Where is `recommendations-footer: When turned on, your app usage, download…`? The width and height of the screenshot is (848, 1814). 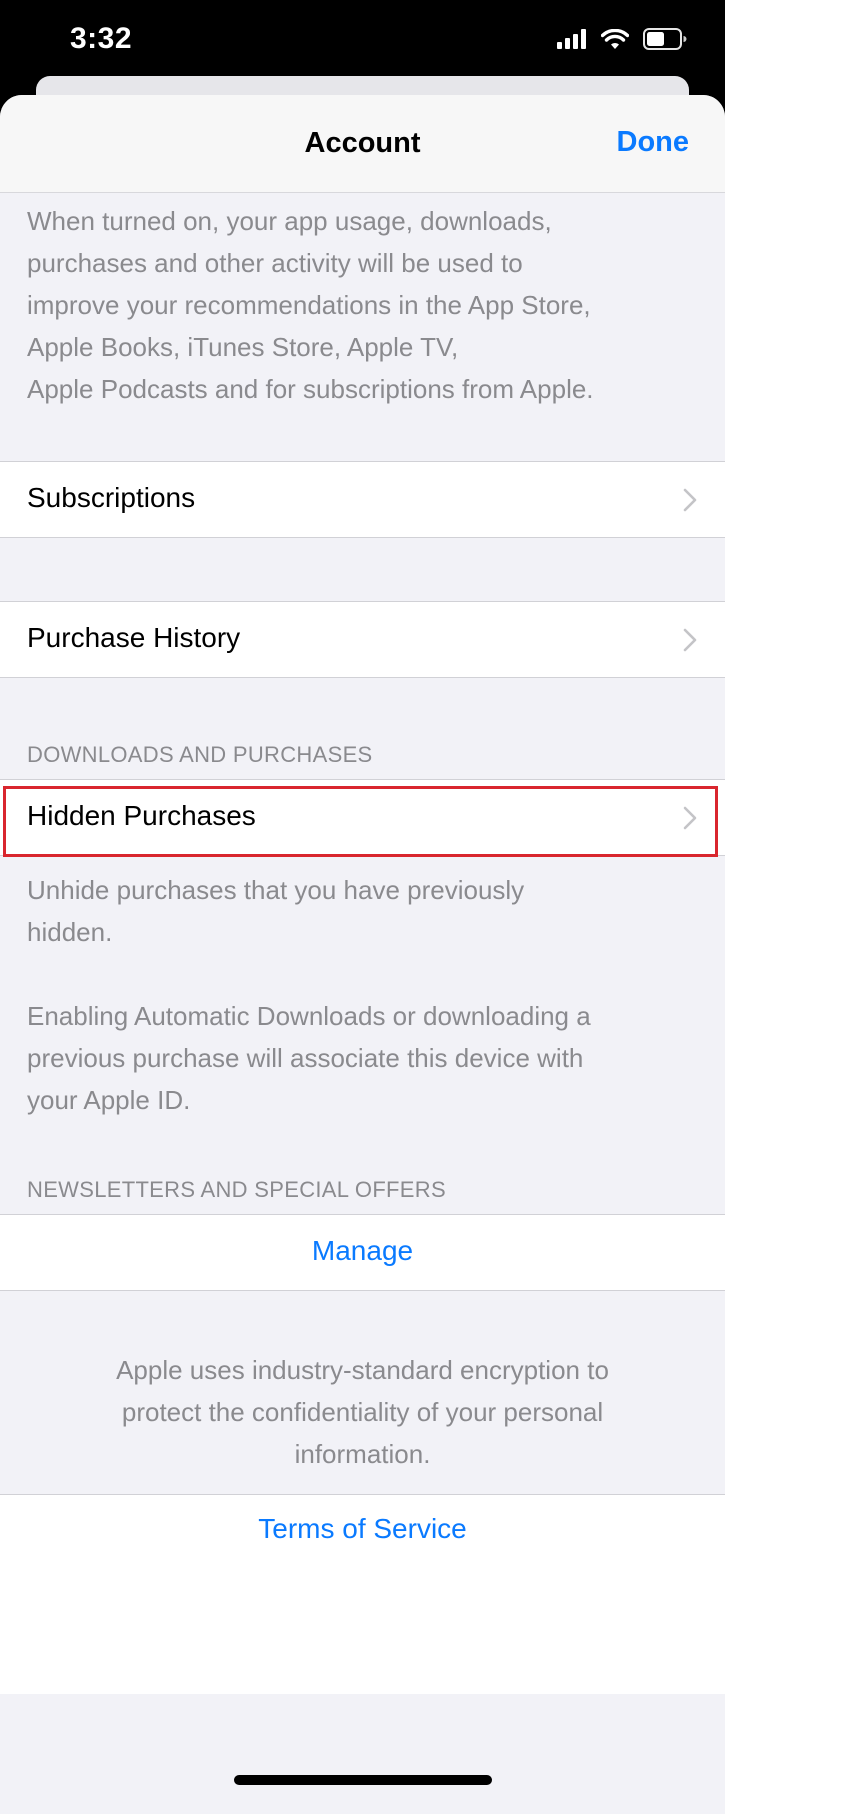
recommendations-footer: When turned on, your app usage, download… is located at coordinates (362, 305).